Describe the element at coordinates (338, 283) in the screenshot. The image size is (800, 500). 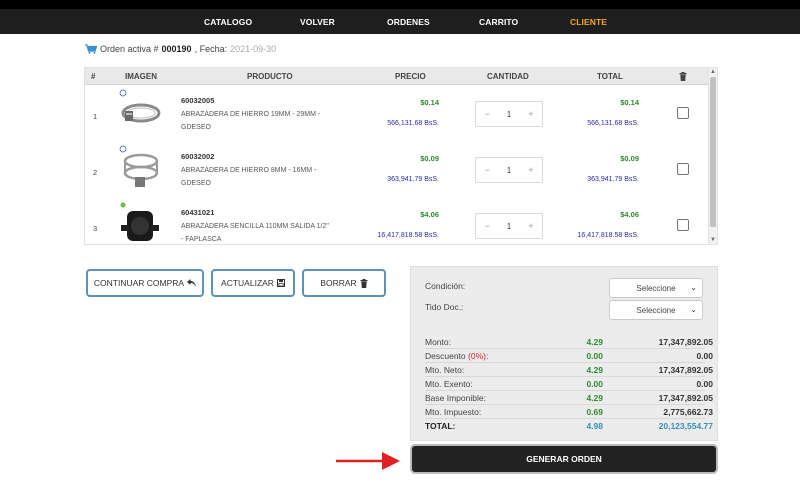
I see `delete-label: BORRAR` at that location.